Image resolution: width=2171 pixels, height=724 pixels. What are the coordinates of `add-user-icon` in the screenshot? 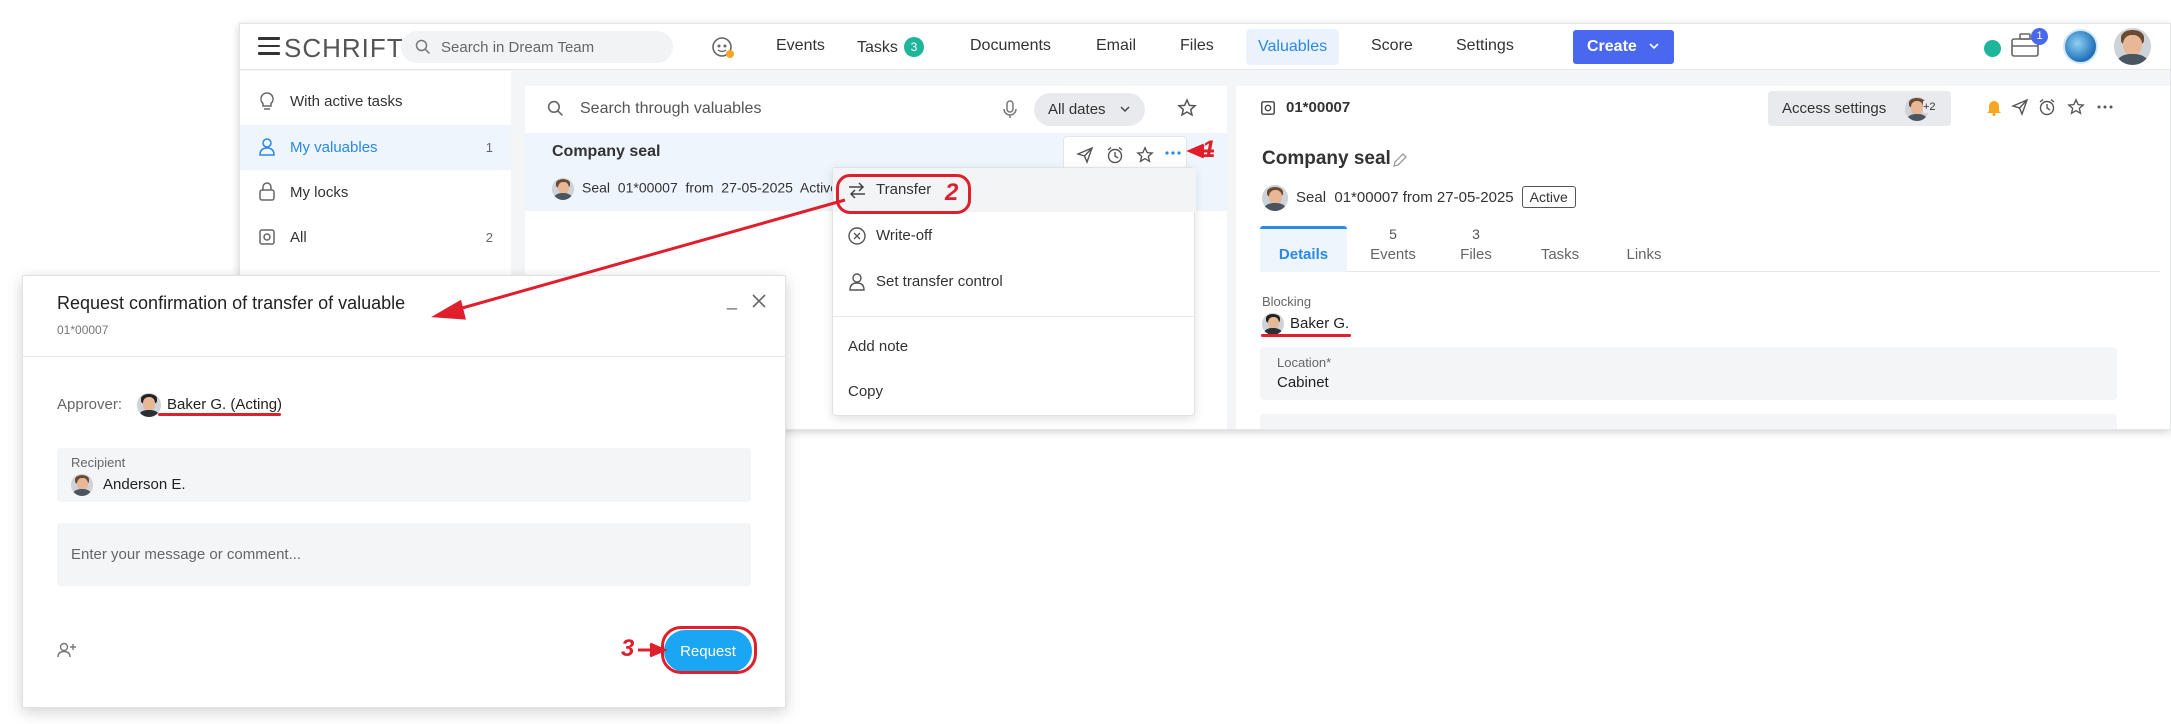 It's located at (67, 650).